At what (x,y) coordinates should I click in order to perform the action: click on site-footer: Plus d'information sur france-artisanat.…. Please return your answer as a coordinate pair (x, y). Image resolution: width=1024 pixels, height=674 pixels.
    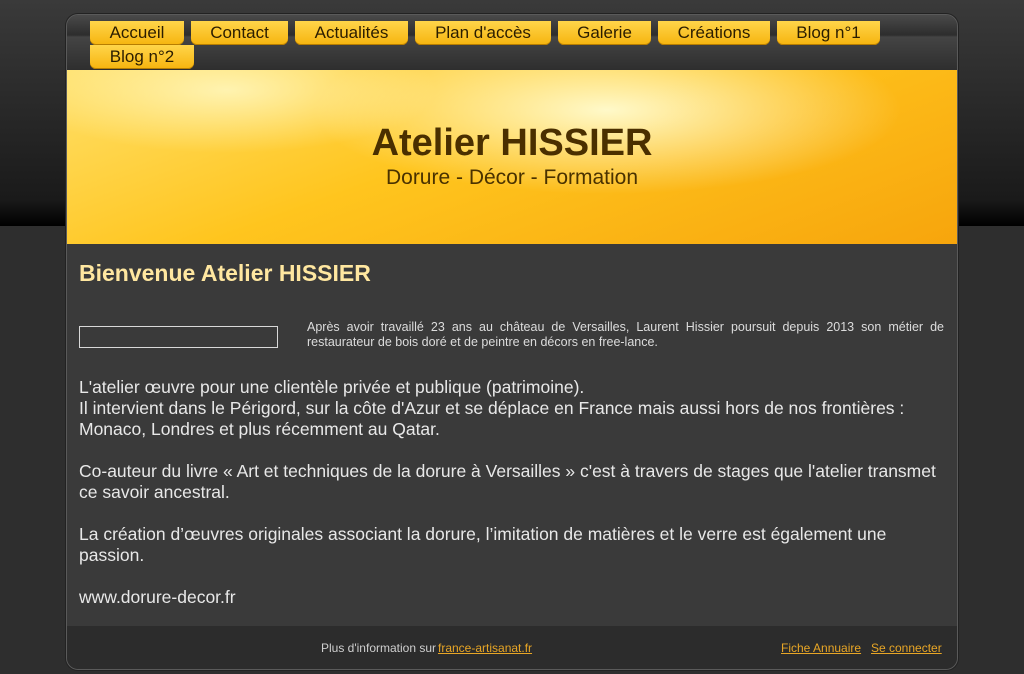
    Looking at the image, I should click on (512, 647).